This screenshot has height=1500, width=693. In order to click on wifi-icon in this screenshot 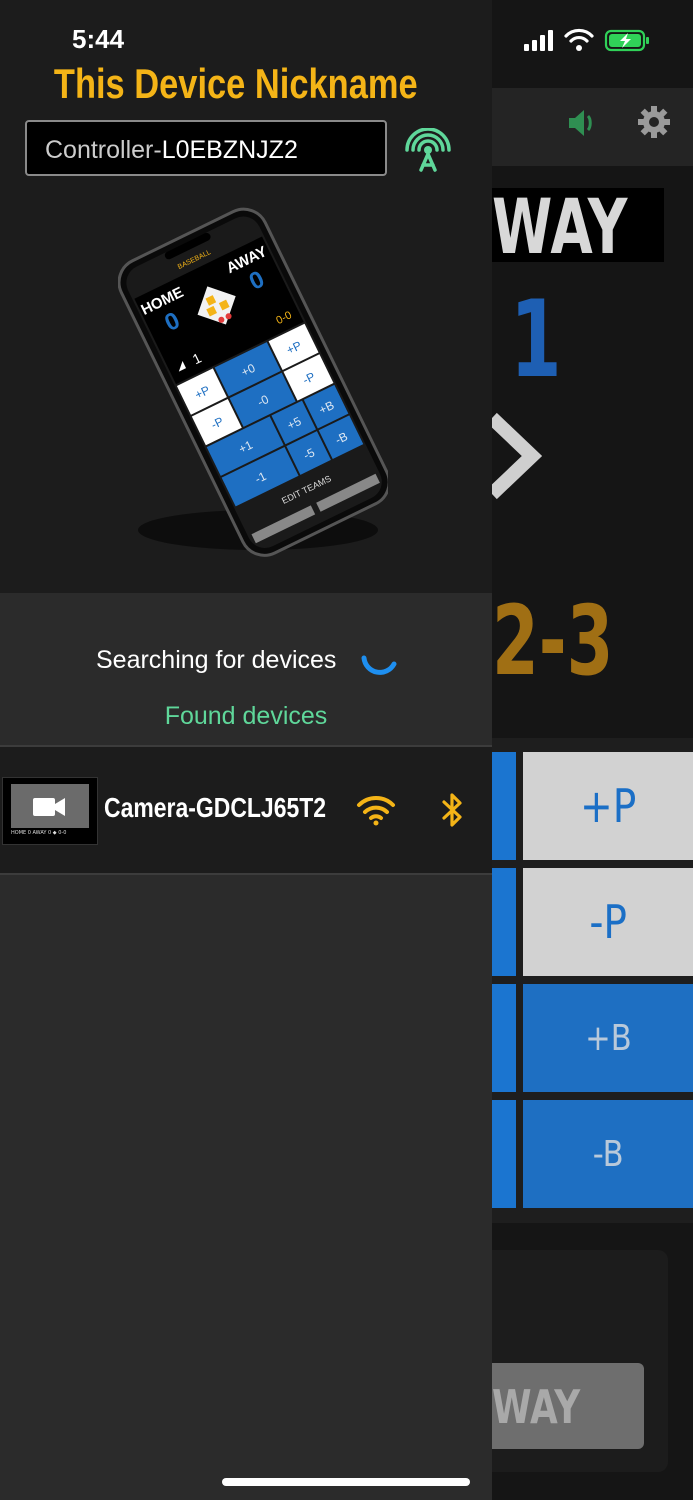, I will do `click(376, 810)`.